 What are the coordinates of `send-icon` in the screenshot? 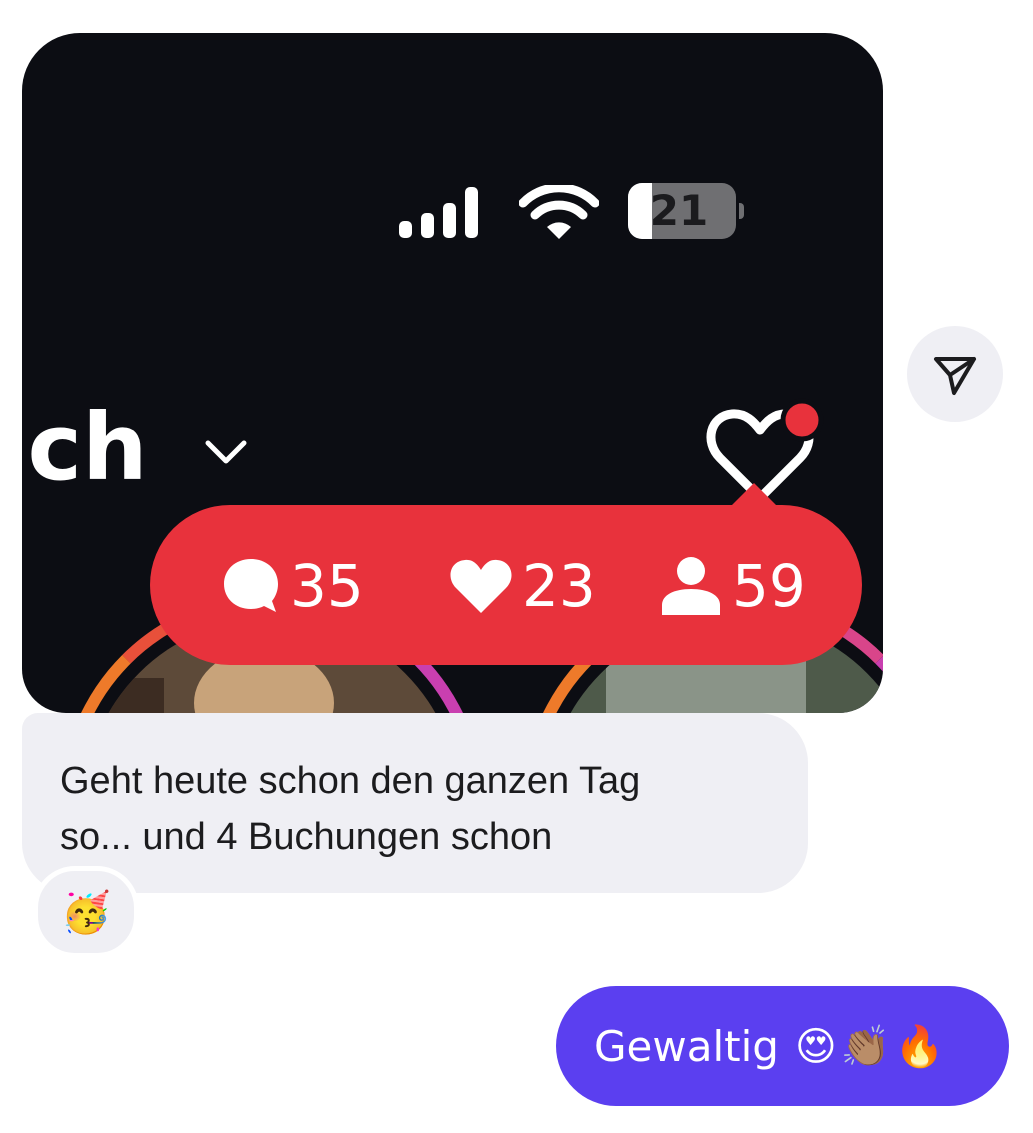 It's located at (955, 376).